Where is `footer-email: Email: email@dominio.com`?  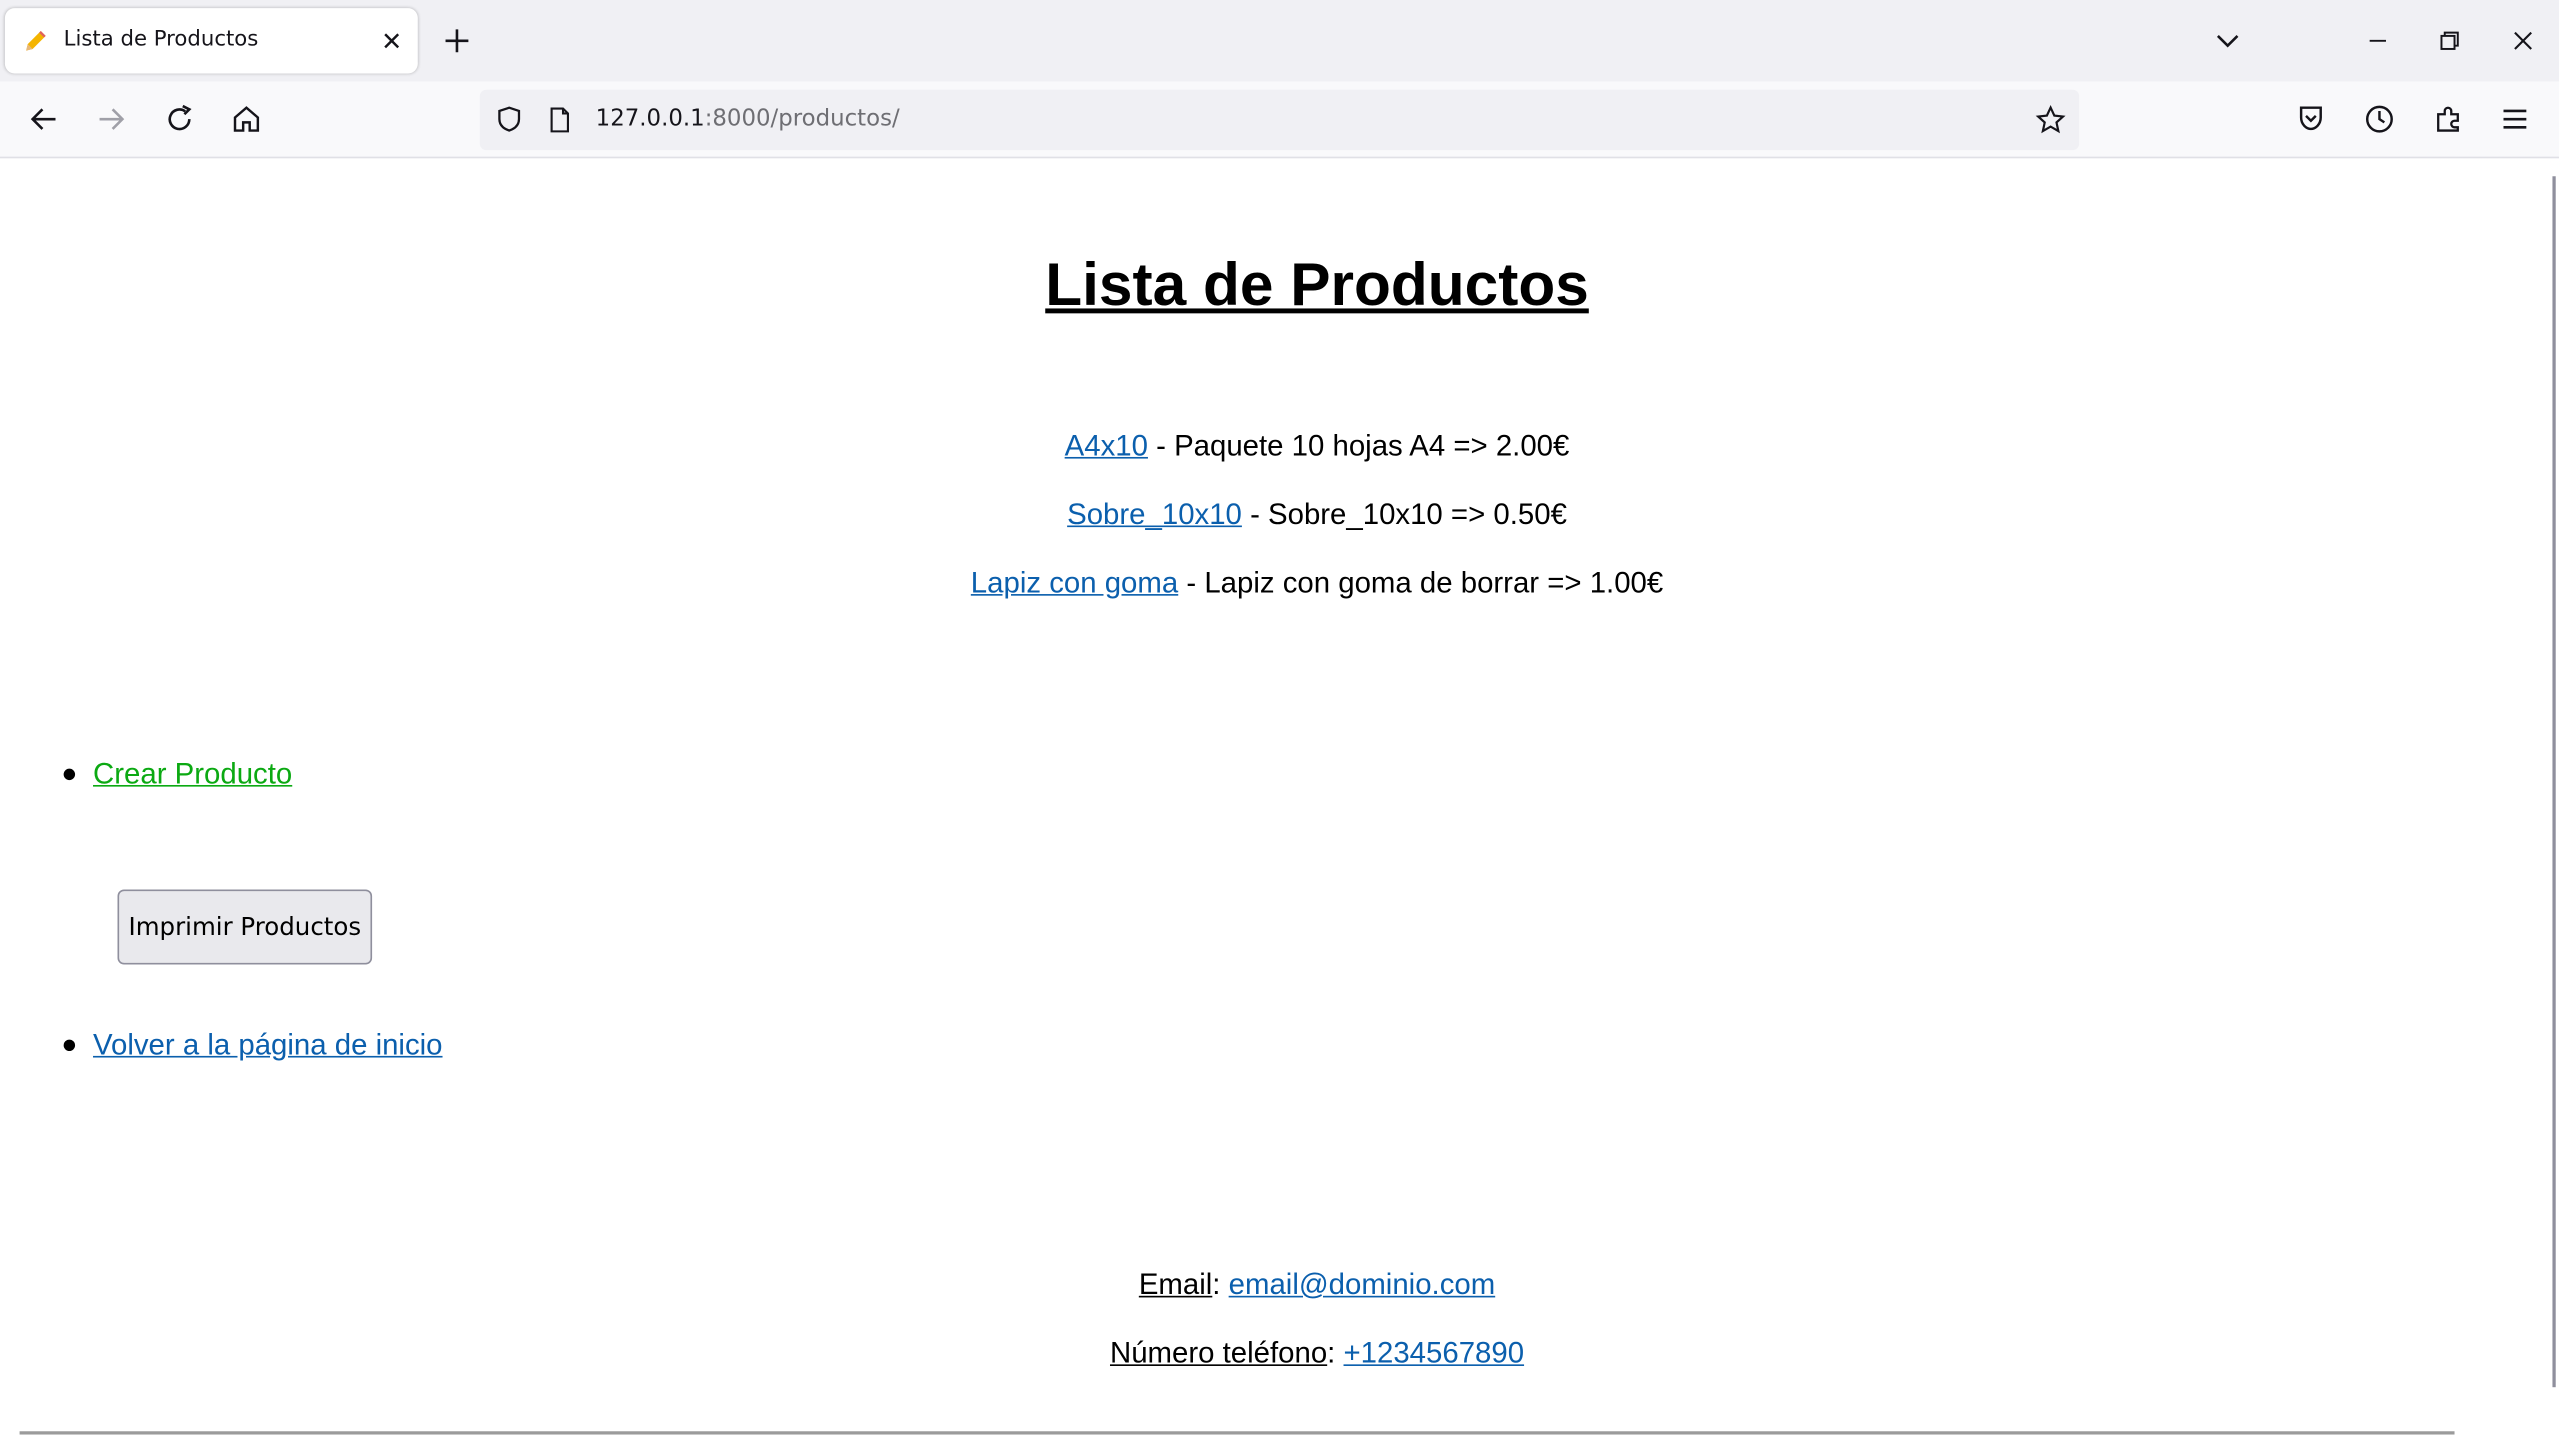 footer-email: Email: email@dominio.com is located at coordinates (1317, 1284).